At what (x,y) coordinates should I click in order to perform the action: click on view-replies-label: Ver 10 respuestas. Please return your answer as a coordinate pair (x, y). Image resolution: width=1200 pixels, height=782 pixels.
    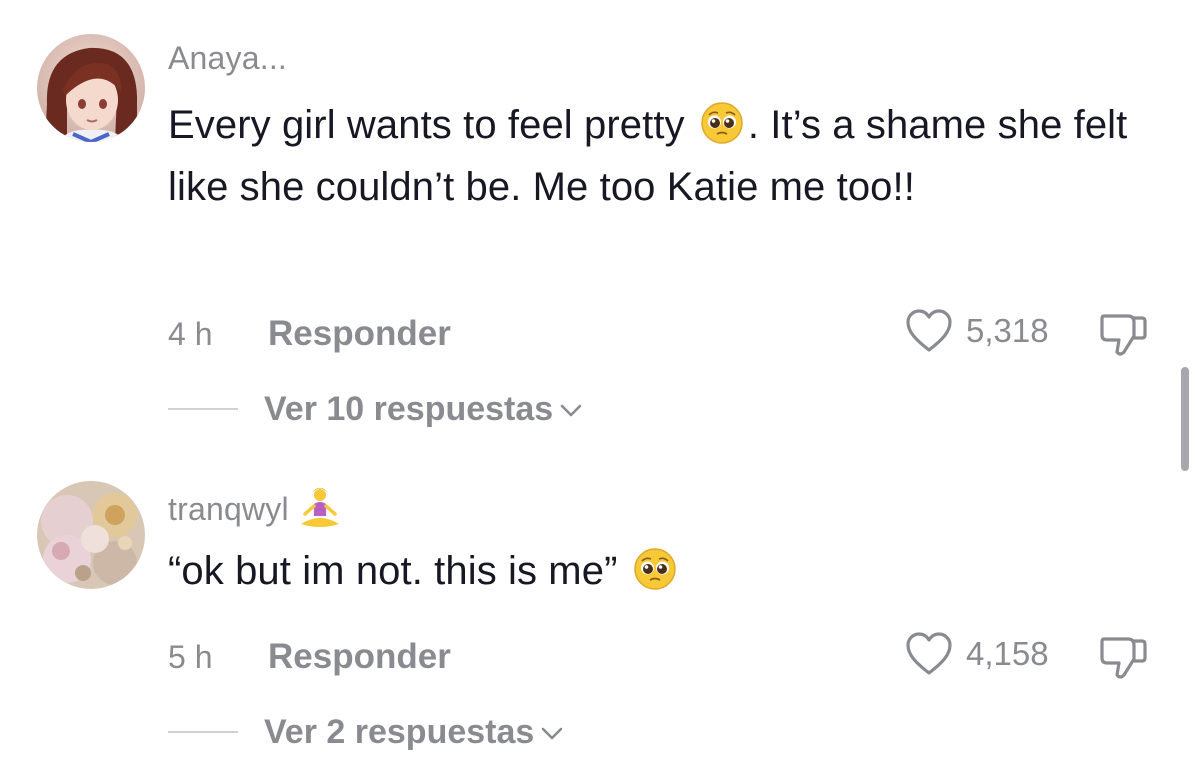
    Looking at the image, I should click on (409, 408).